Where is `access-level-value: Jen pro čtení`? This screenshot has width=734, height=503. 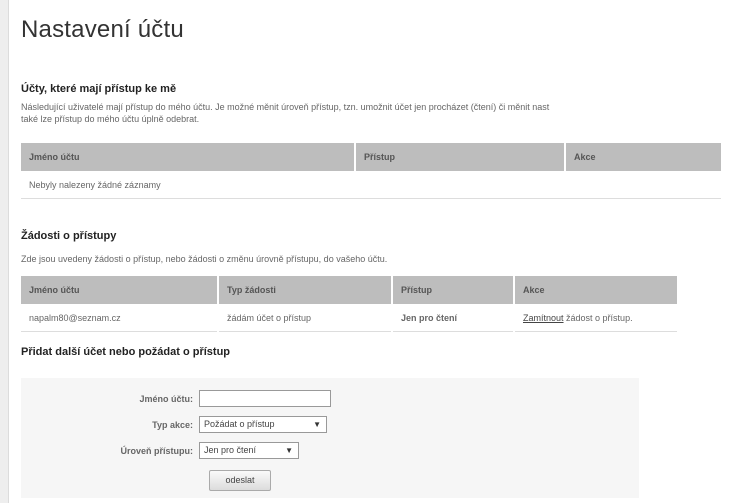
access-level-value: Jen pro čtení is located at coordinates (230, 450).